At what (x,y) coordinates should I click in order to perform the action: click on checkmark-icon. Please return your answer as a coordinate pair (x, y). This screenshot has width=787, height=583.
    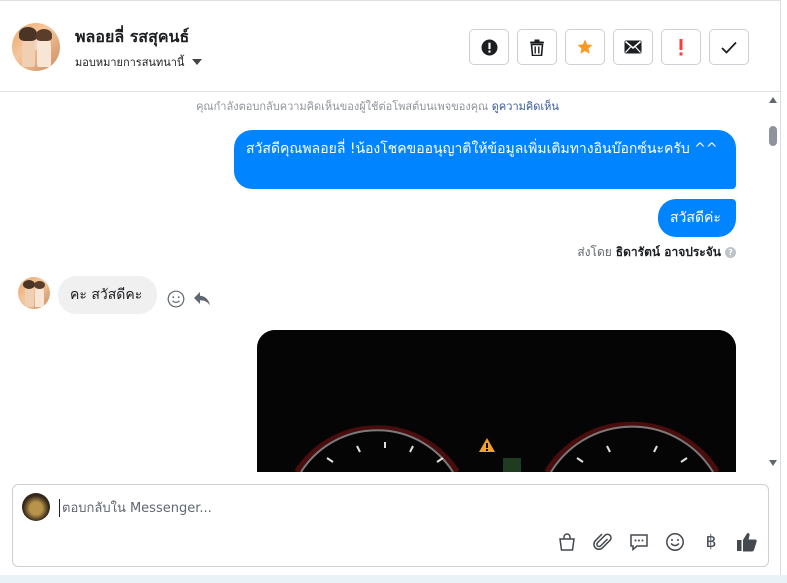
    Looking at the image, I should click on (729, 47).